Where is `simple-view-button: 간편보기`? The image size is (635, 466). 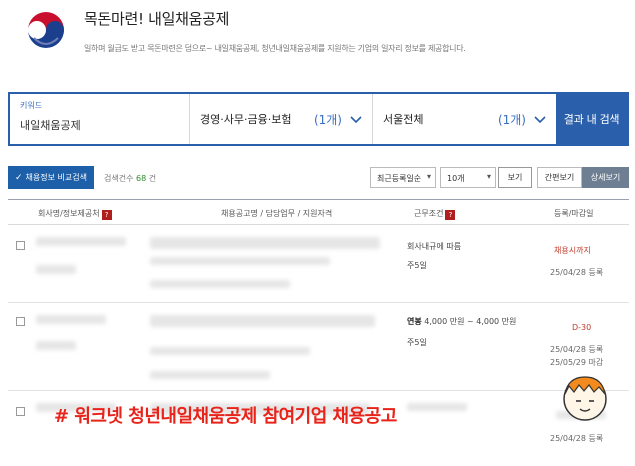
simple-view-button: 간편보기 is located at coordinates (559, 177).